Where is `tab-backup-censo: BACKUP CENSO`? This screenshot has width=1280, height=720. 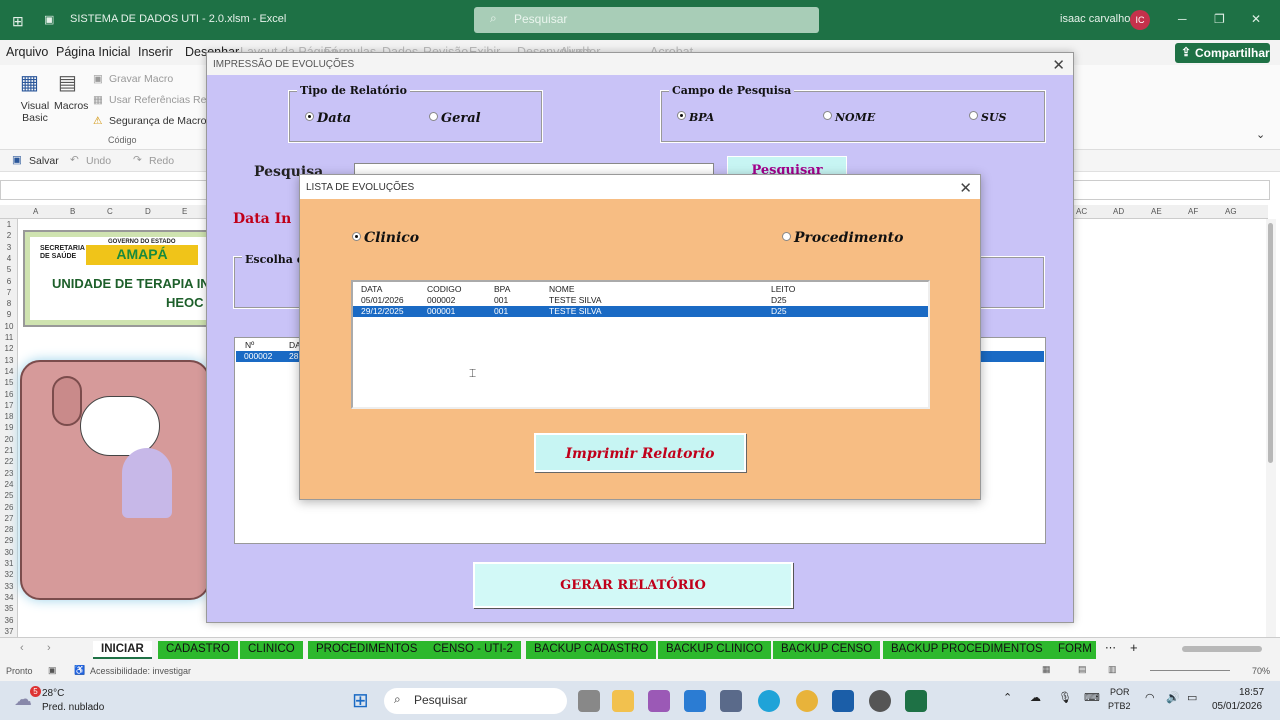
tab-backup-censo: BACKUP CENSO is located at coordinates (827, 650).